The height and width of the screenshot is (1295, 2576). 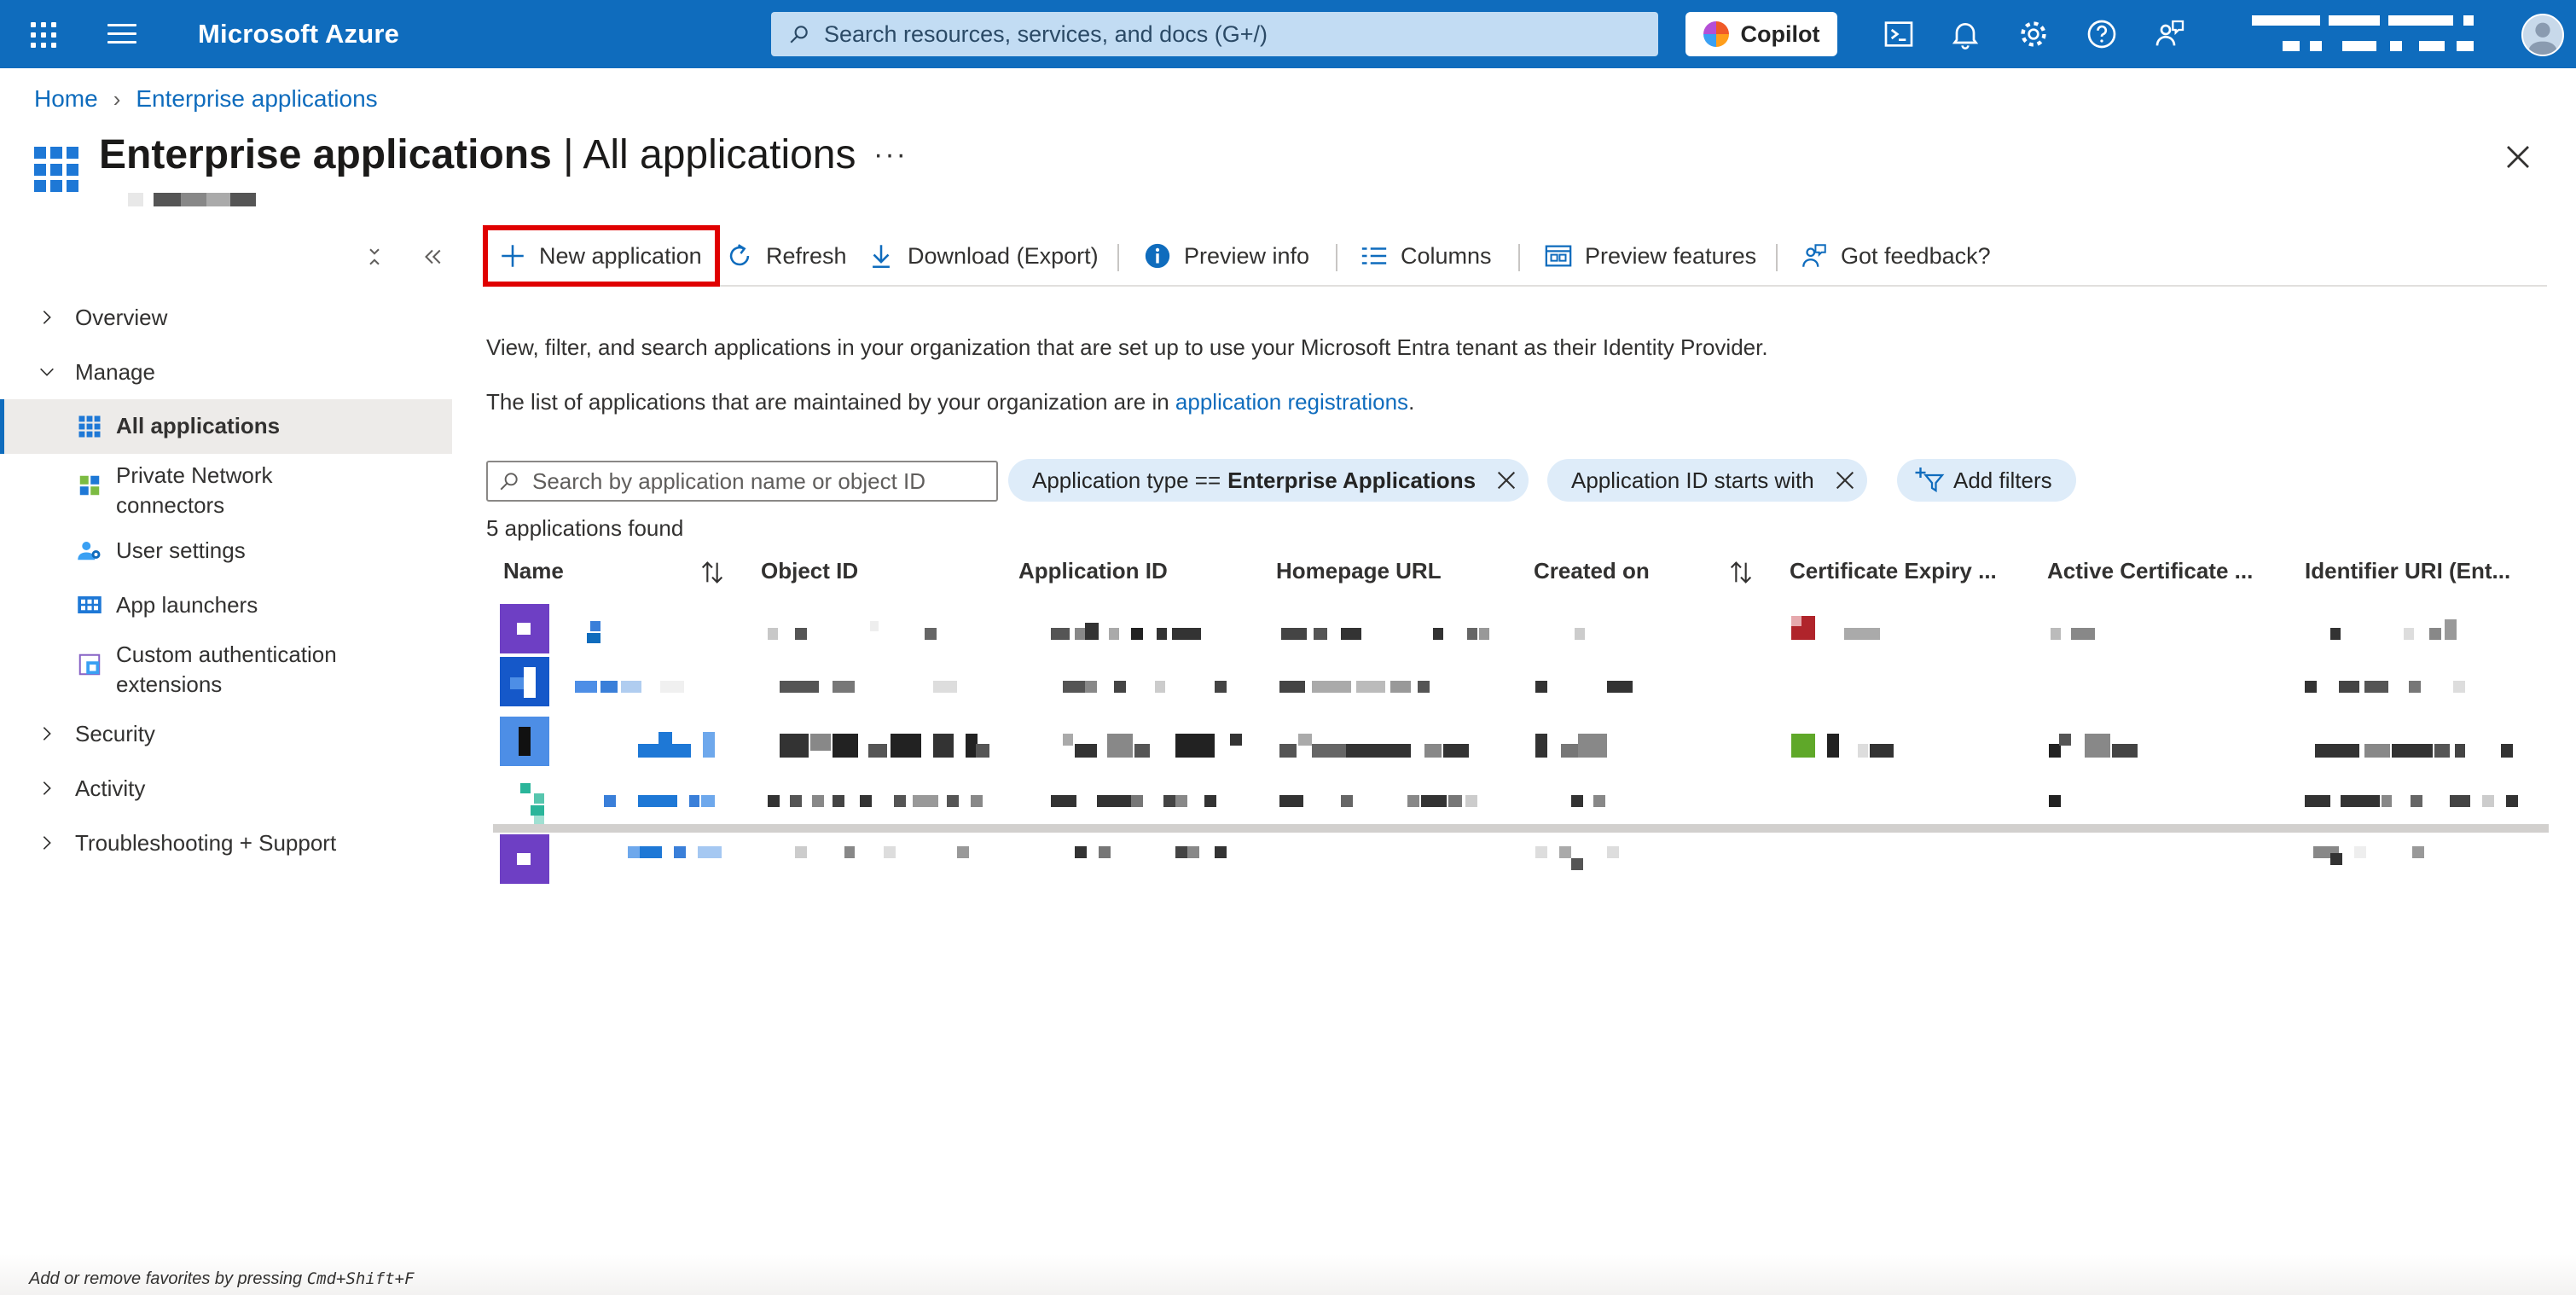 What do you see at coordinates (194, 475) in the screenshot?
I see `sidebar-item-label: Private Network` at bounding box center [194, 475].